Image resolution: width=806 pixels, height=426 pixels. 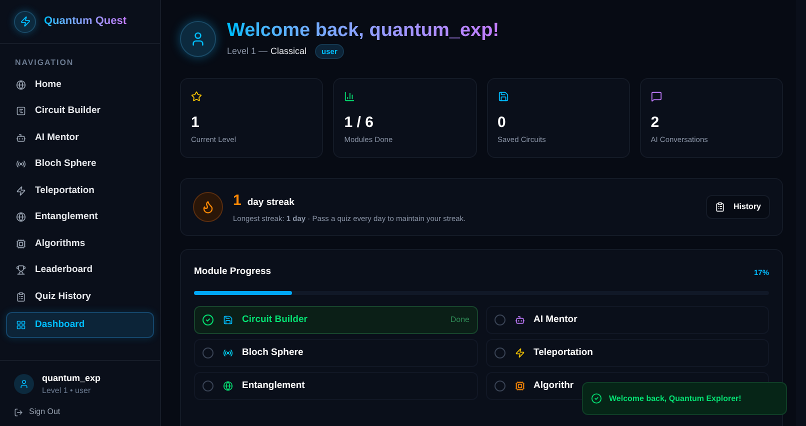 I want to click on streak-unit: day streak, so click(x=270, y=203).